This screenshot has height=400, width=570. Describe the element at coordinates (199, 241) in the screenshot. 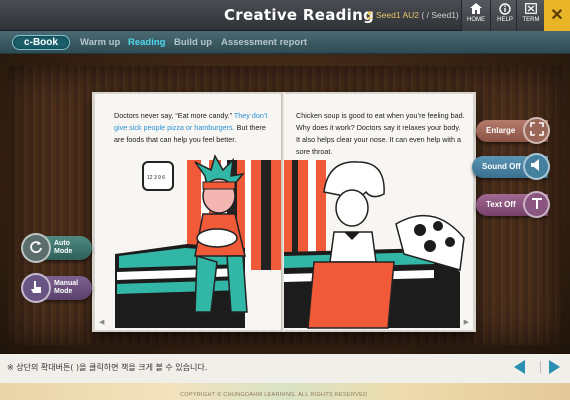

I see `left-page-illustration: 12 3 9 6` at that location.